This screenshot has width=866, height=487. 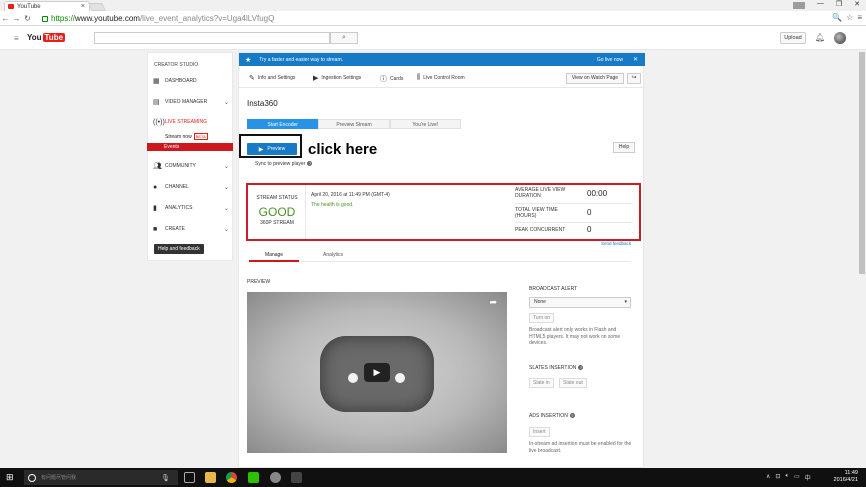 What do you see at coordinates (207, 18) in the screenshot?
I see `url-path: /live_event_analytics?v=Uga4lLVfugQ` at bounding box center [207, 18].